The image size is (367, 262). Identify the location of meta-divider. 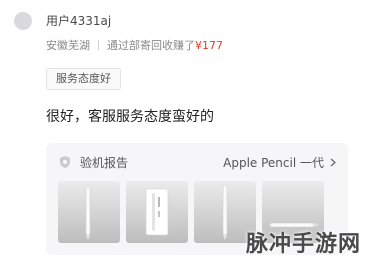
(98, 45).